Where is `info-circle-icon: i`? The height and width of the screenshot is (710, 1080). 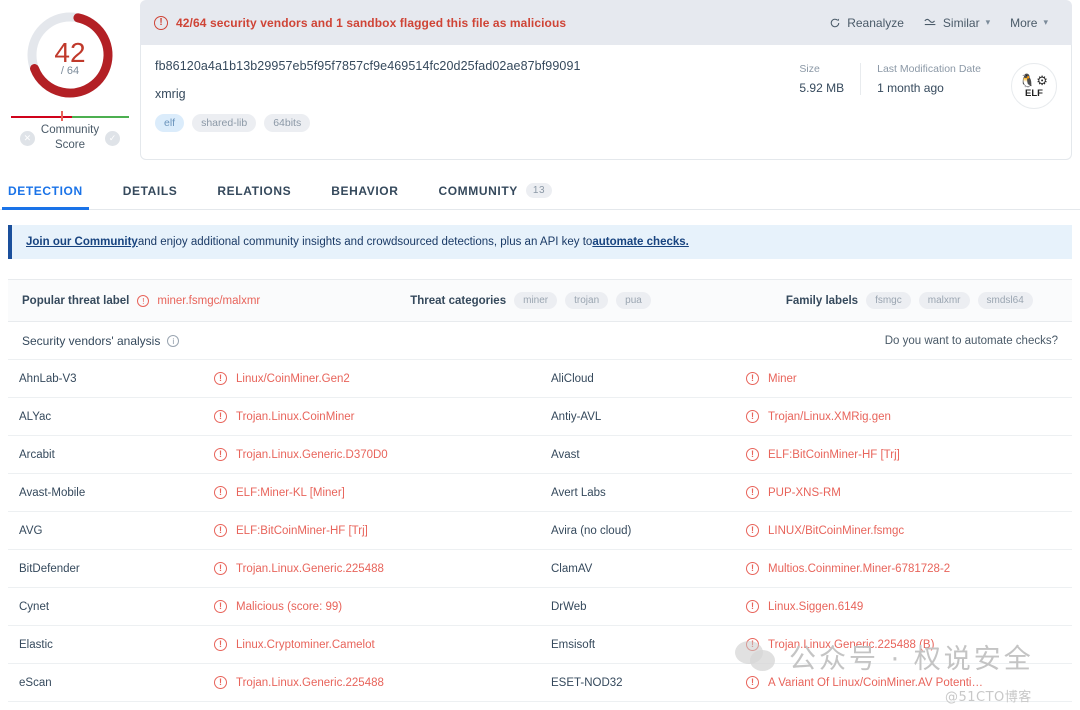 info-circle-icon: i is located at coordinates (173, 341).